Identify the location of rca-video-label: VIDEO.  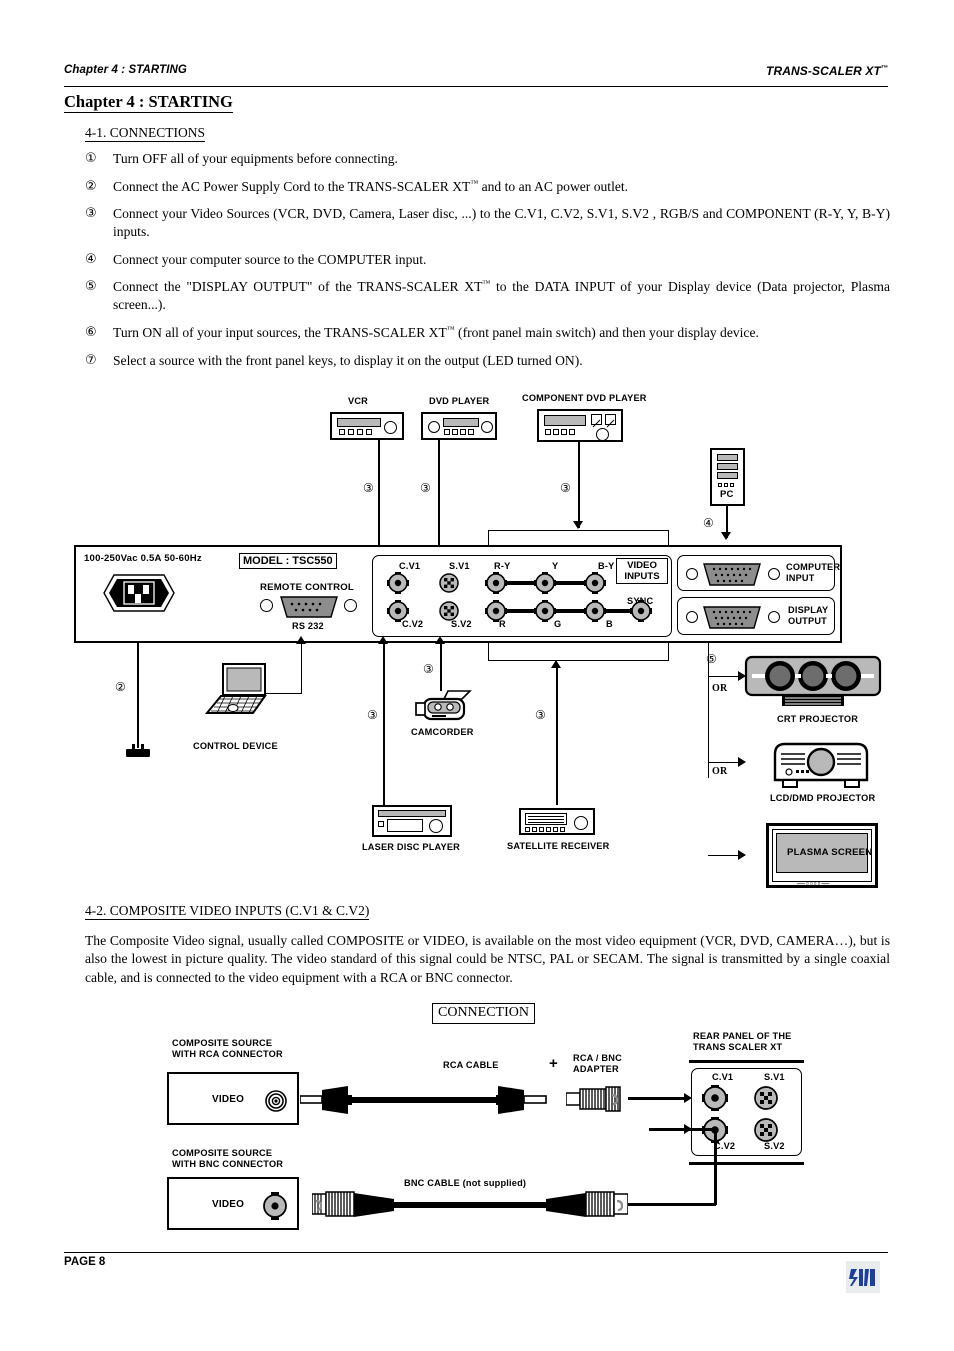
(228, 1099).